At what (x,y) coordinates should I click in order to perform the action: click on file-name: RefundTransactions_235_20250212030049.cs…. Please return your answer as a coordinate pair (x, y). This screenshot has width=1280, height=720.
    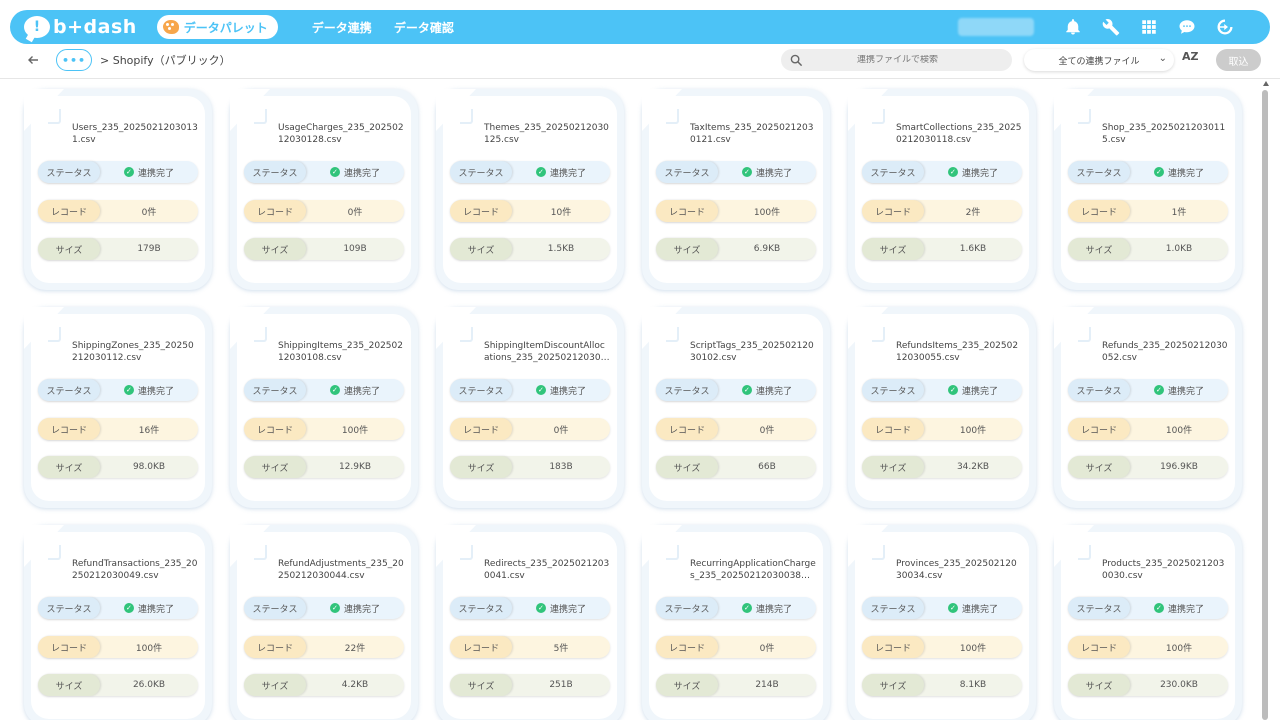
    Looking at the image, I should click on (135, 570).